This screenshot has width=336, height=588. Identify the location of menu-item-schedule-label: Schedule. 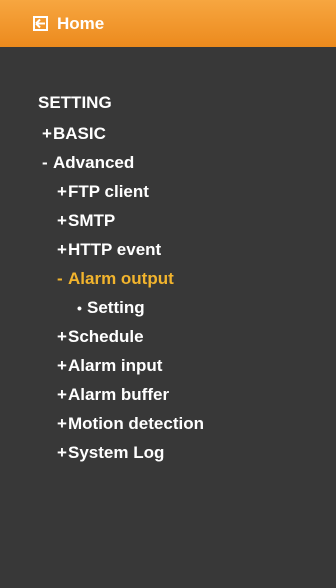
(106, 337).